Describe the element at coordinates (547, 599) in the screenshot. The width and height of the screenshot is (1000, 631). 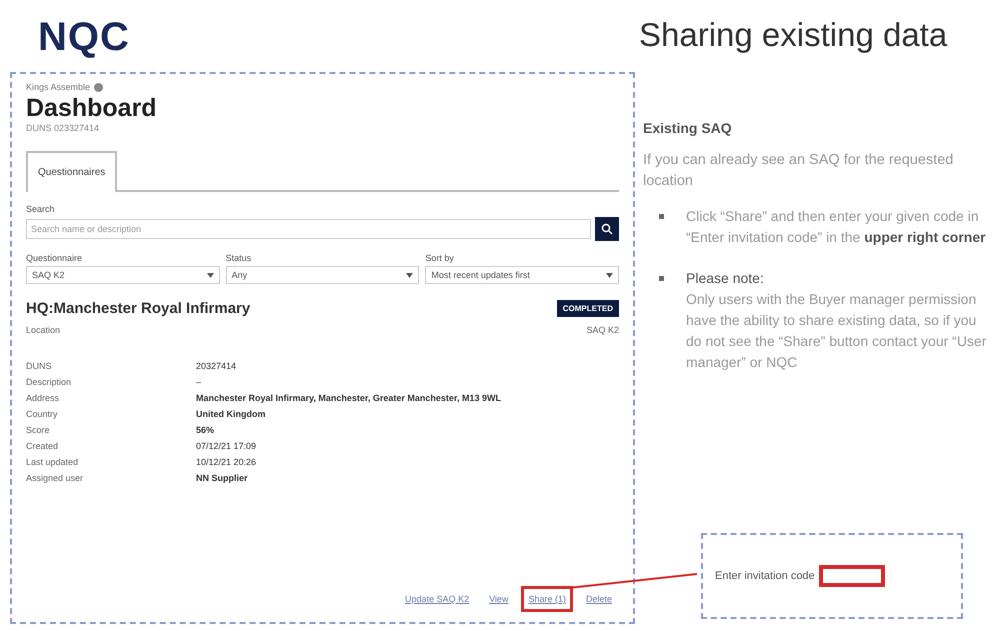
I see `action-link: Share (1)` at that location.